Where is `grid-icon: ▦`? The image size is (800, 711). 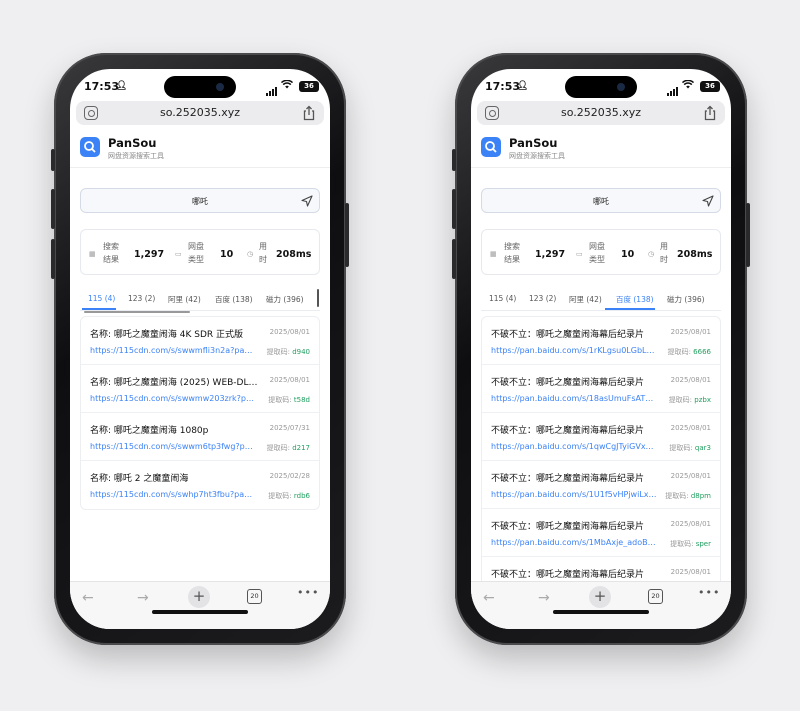
grid-icon: ▦ is located at coordinates (92, 254).